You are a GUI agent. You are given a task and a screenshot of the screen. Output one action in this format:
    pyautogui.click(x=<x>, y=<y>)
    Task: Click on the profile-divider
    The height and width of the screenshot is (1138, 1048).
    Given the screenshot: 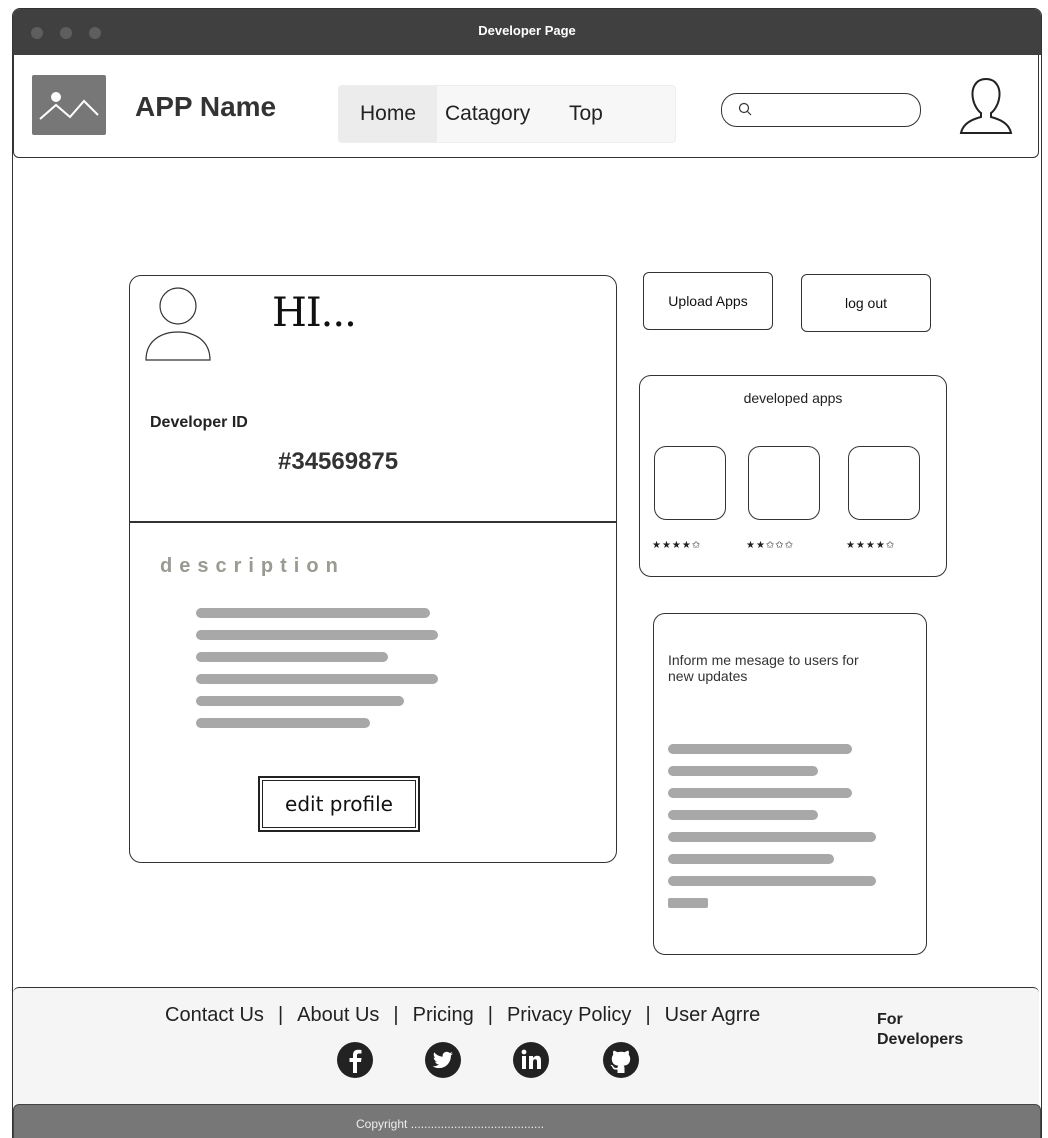 What is the action you would take?
    pyautogui.click(x=373, y=522)
    